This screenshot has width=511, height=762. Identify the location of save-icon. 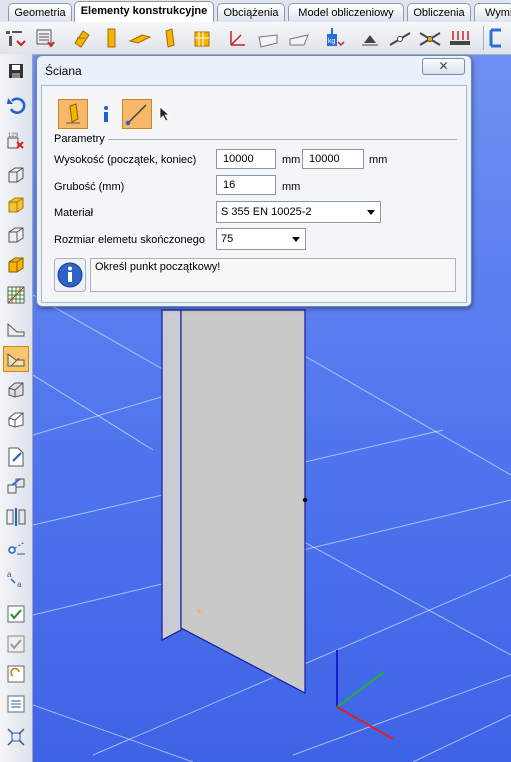
(16, 71).